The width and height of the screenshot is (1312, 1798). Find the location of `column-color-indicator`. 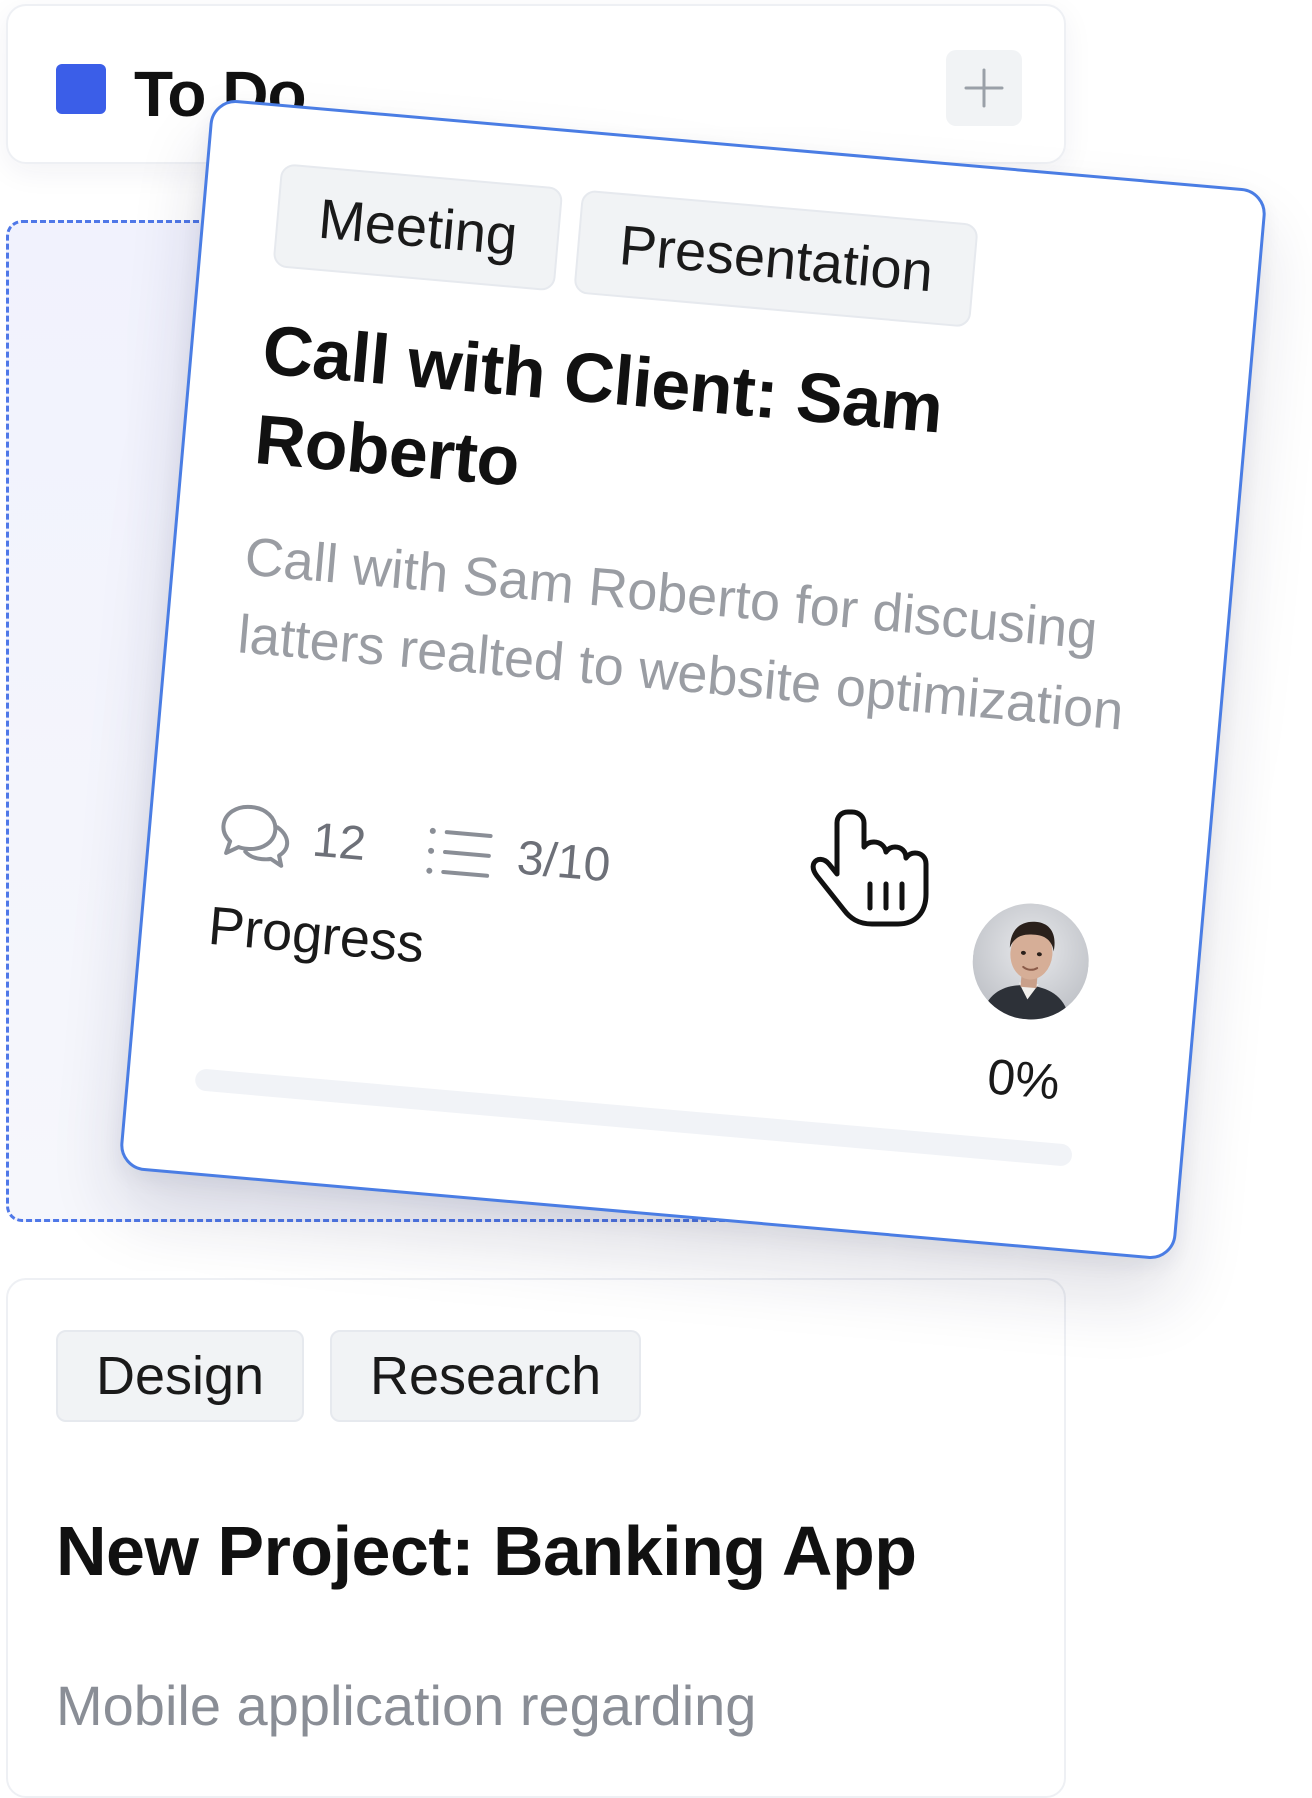

column-color-indicator is located at coordinates (81, 89).